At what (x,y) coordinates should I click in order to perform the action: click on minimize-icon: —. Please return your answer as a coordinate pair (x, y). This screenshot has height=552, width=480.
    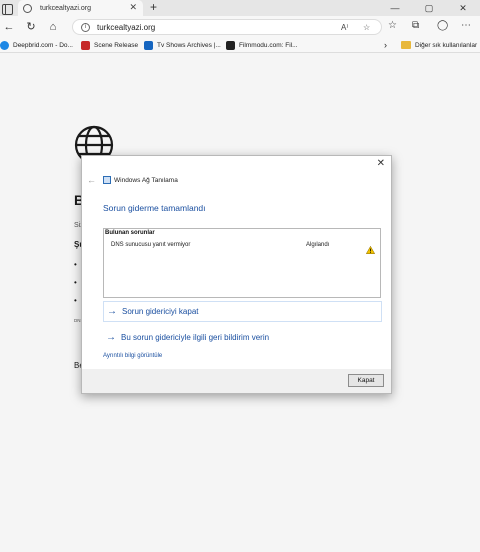
    Looking at the image, I should click on (395, 8).